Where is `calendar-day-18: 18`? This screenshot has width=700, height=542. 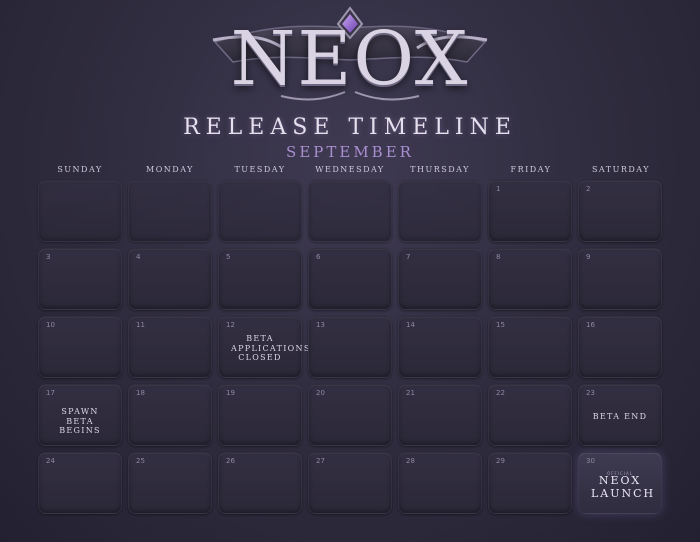
calendar-day-18: 18 is located at coordinates (170, 415).